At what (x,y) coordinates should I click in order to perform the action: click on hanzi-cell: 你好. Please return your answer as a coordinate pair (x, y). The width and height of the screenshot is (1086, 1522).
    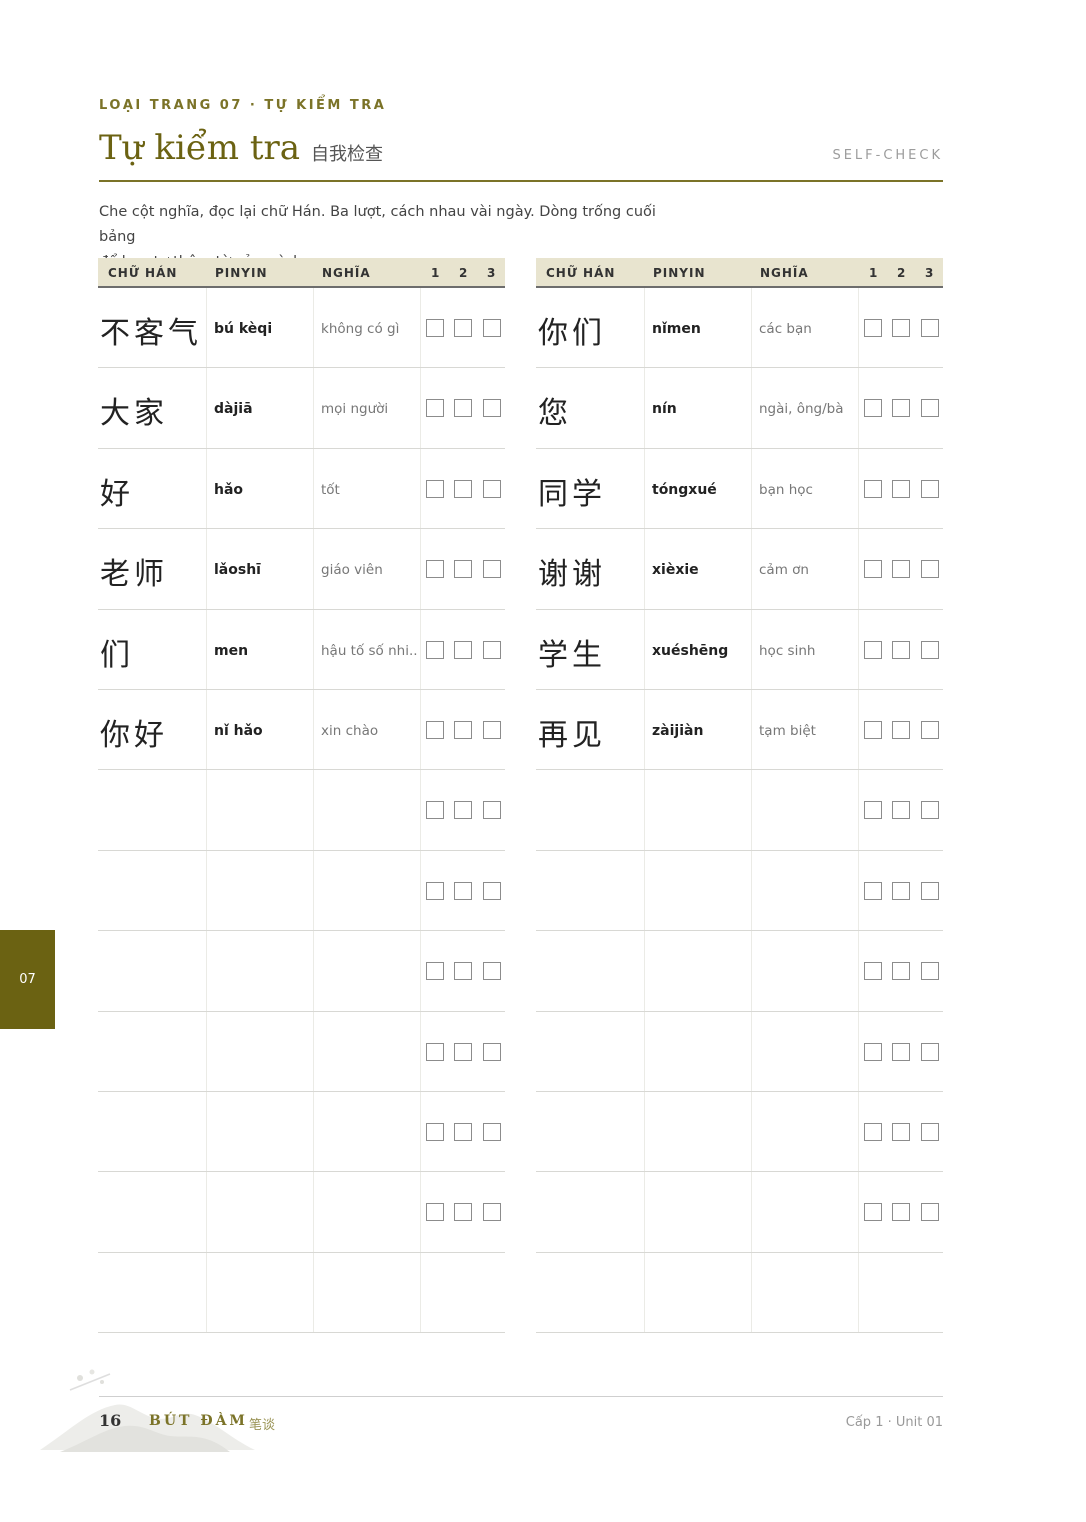
    Looking at the image, I should click on (134, 735).